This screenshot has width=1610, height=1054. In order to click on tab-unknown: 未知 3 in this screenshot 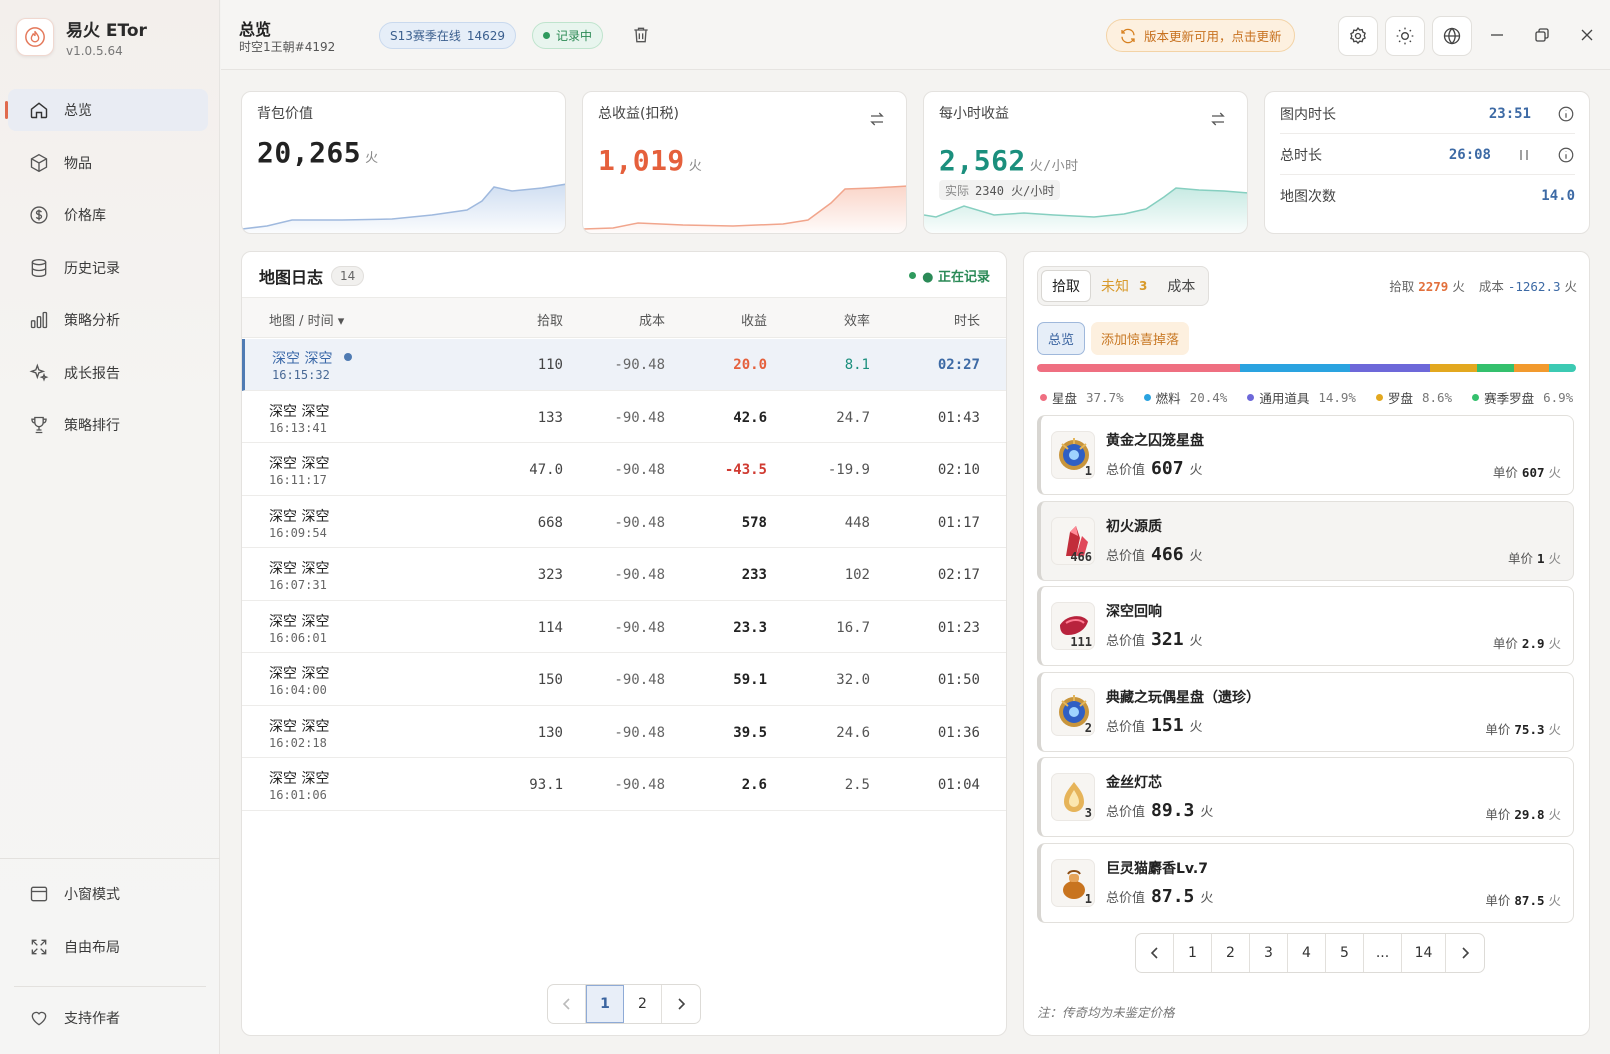, I will do `click(1124, 286)`.